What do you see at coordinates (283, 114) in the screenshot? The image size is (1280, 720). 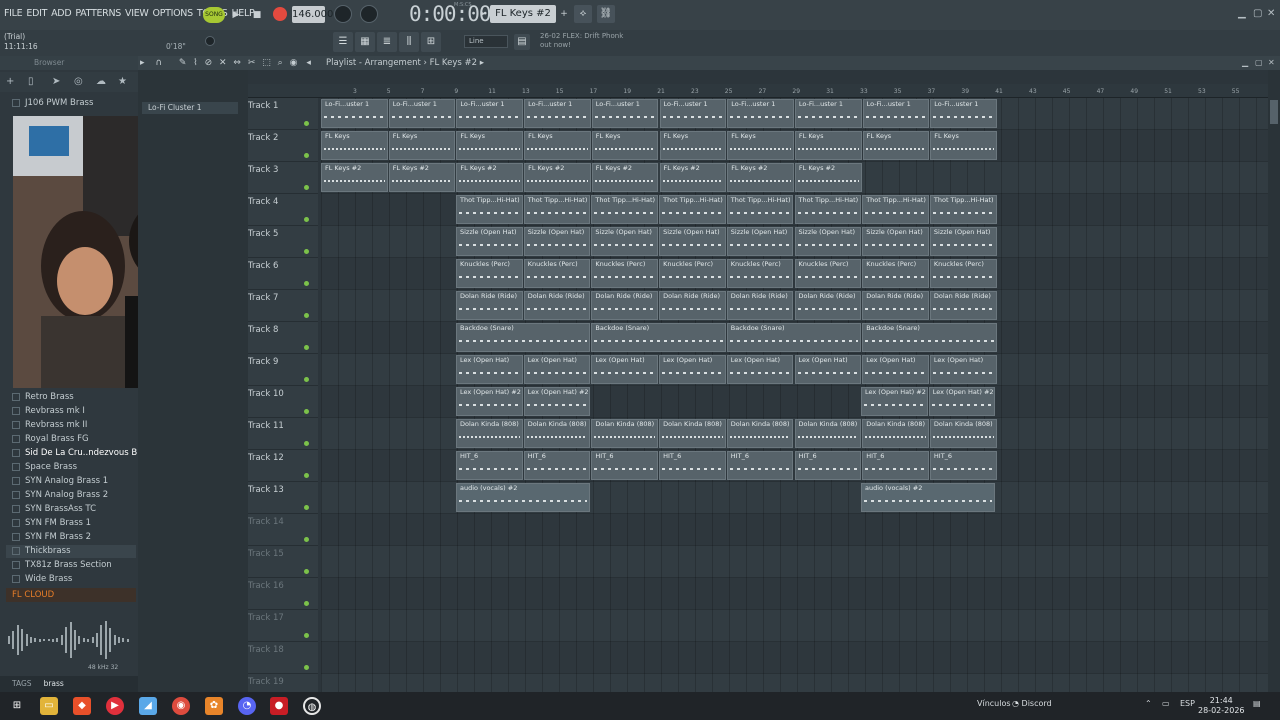 I see `track-header: Track 1` at bounding box center [283, 114].